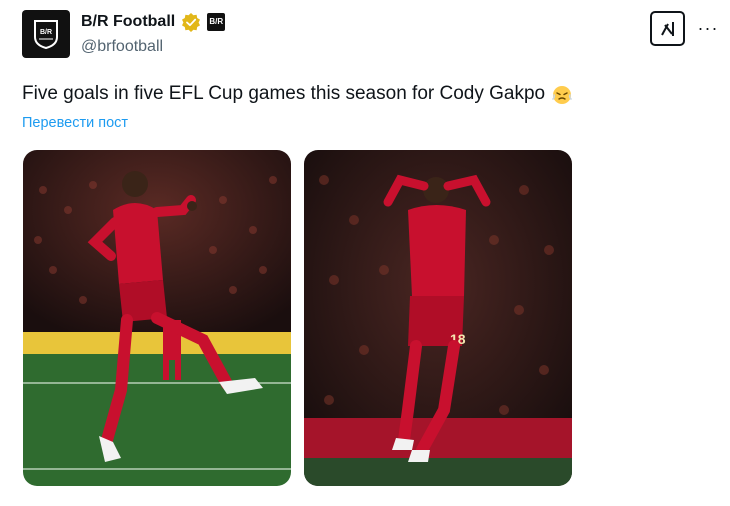 This screenshot has height=506, width=730. I want to click on account-handle: @brfootball, so click(122, 47).